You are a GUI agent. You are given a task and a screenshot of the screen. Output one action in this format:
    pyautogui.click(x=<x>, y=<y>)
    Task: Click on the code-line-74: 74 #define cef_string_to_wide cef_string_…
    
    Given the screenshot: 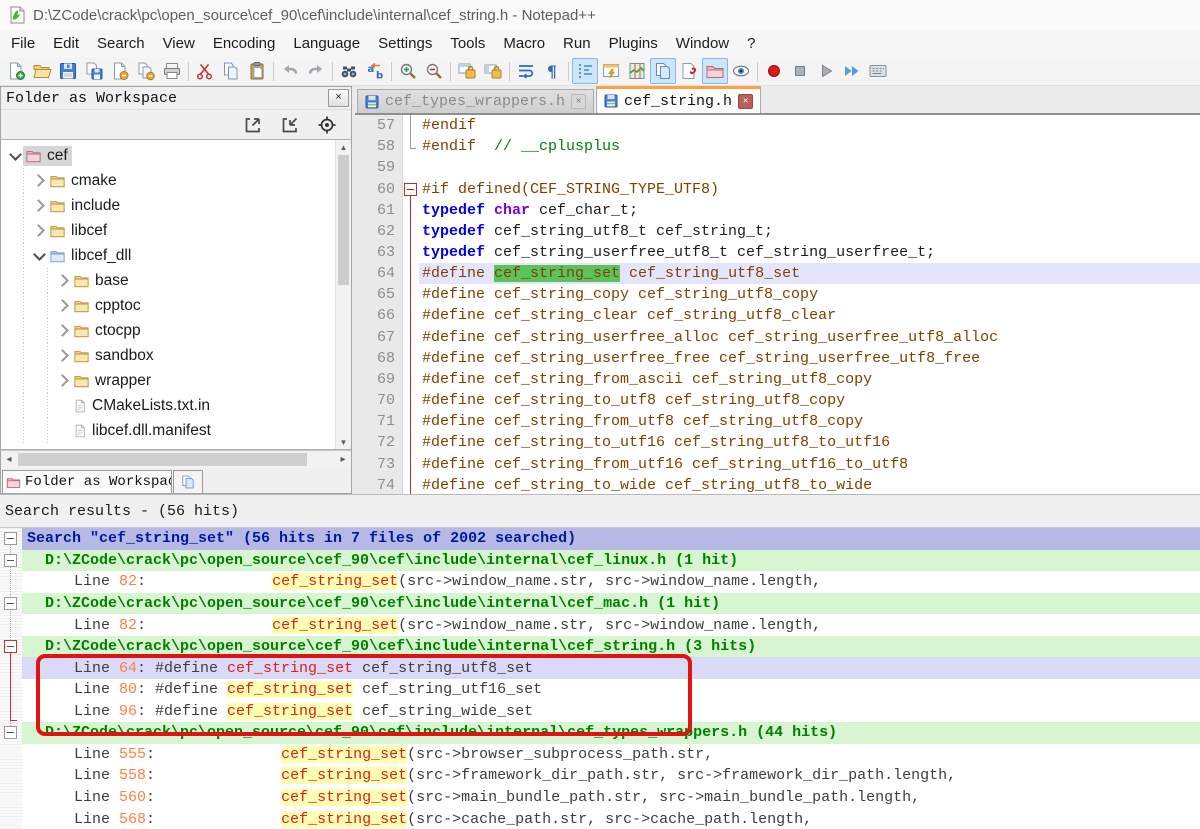 What is the action you would take?
    pyautogui.click(x=777, y=484)
    